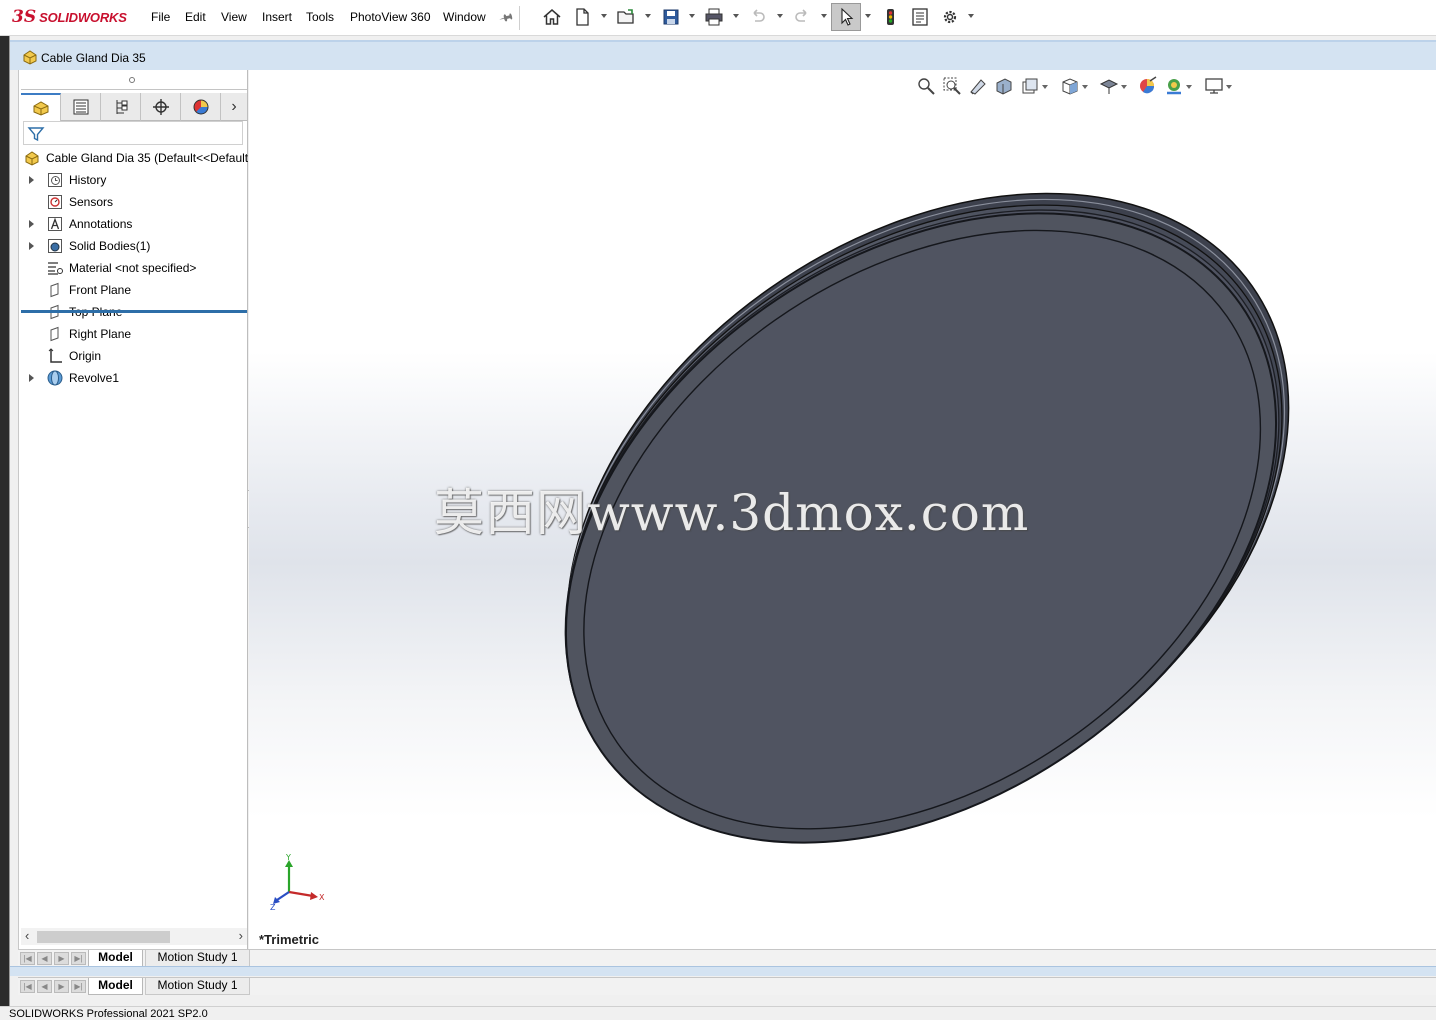 The image size is (1436, 1020). What do you see at coordinates (160, 17) in the screenshot?
I see `menu-file: File` at bounding box center [160, 17].